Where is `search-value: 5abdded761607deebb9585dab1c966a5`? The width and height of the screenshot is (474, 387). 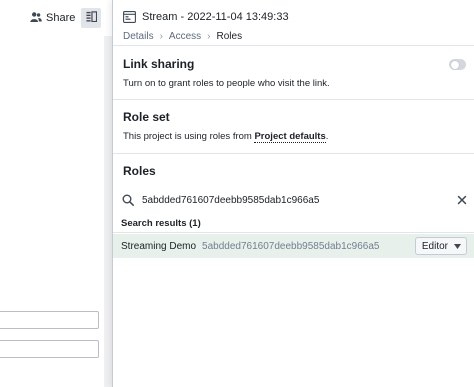 search-value: 5abdded761607deebb9585dab1c966a5 is located at coordinates (299, 200).